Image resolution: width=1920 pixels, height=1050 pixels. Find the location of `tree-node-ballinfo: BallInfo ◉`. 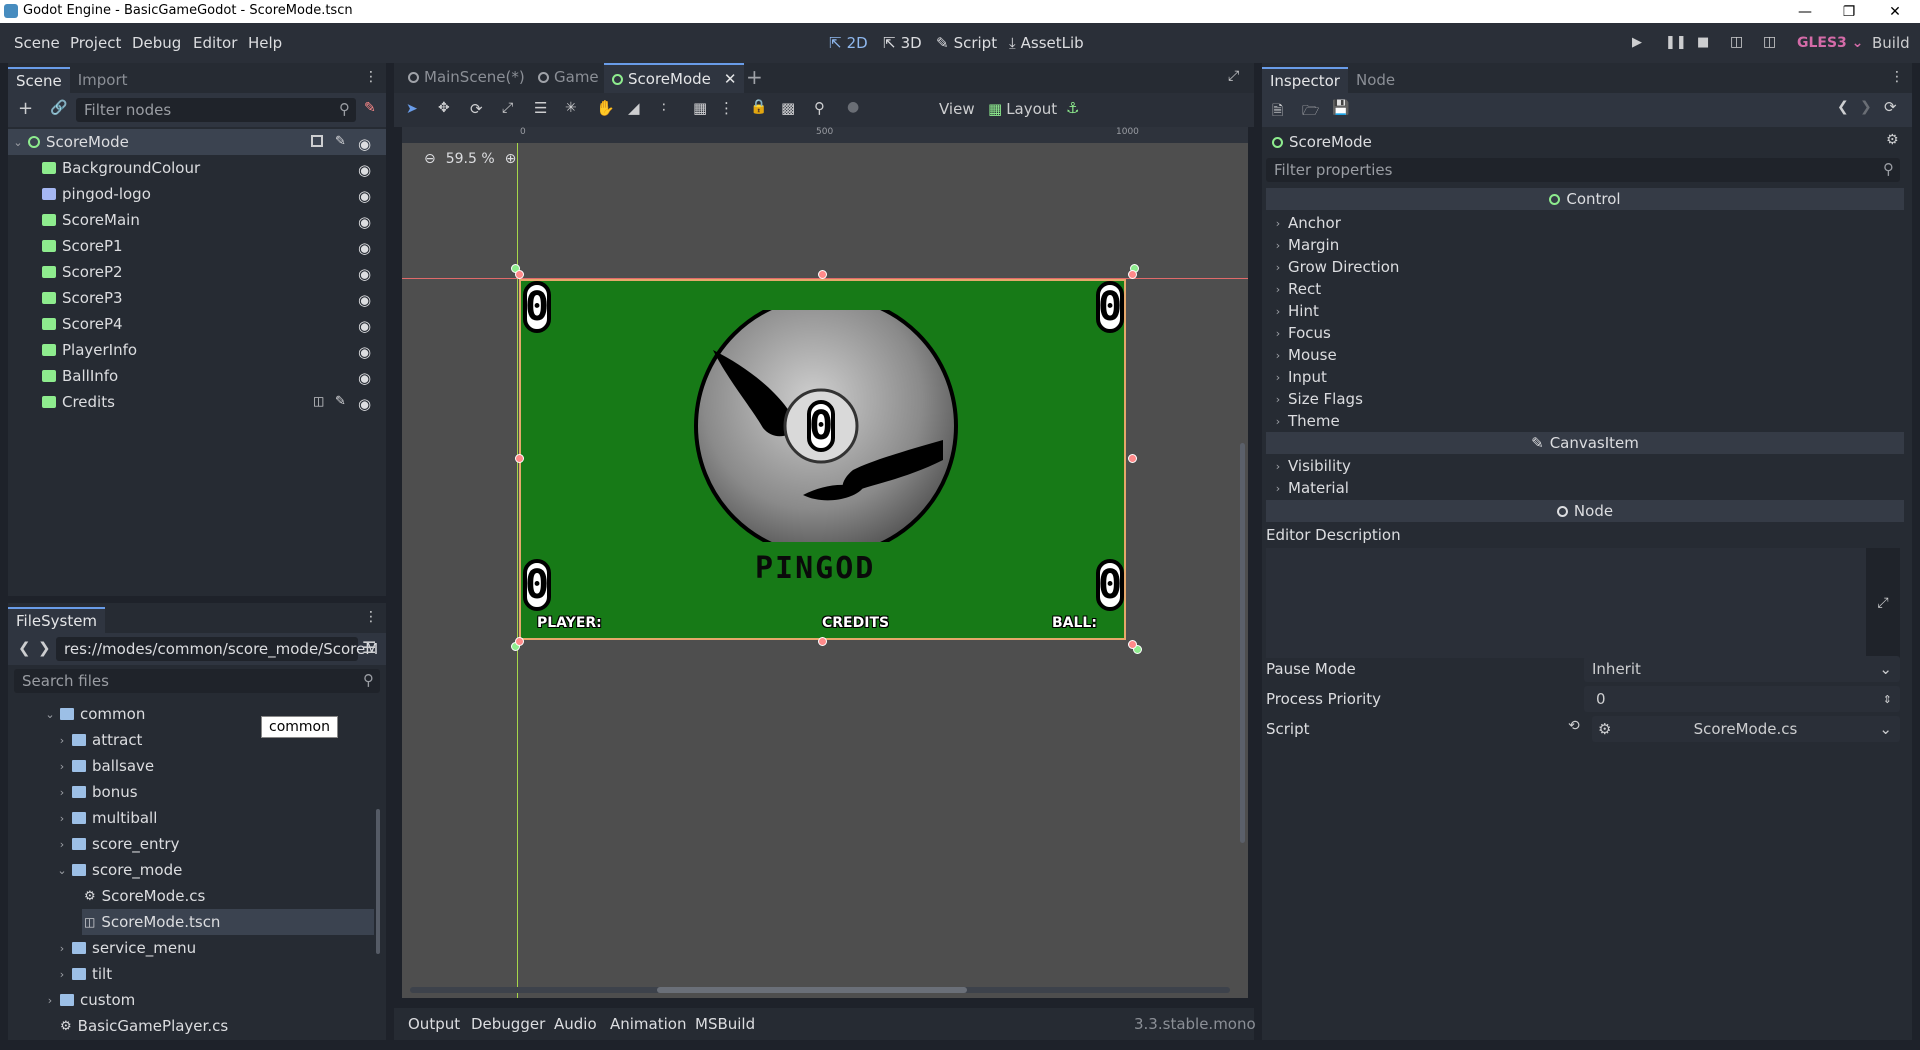

tree-node-ballinfo: BallInfo ◉ is located at coordinates (214, 376).